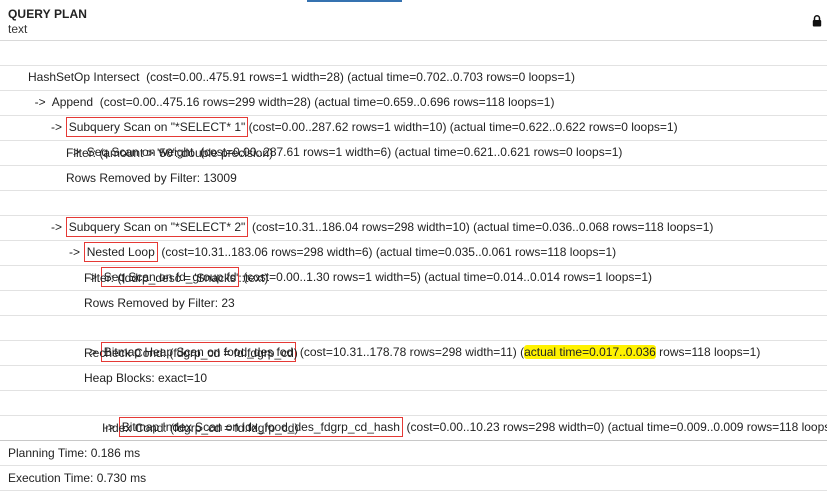  What do you see at coordinates (159, 303) in the screenshot?
I see `plan-line: Rows Removed by Filter: 23` at bounding box center [159, 303].